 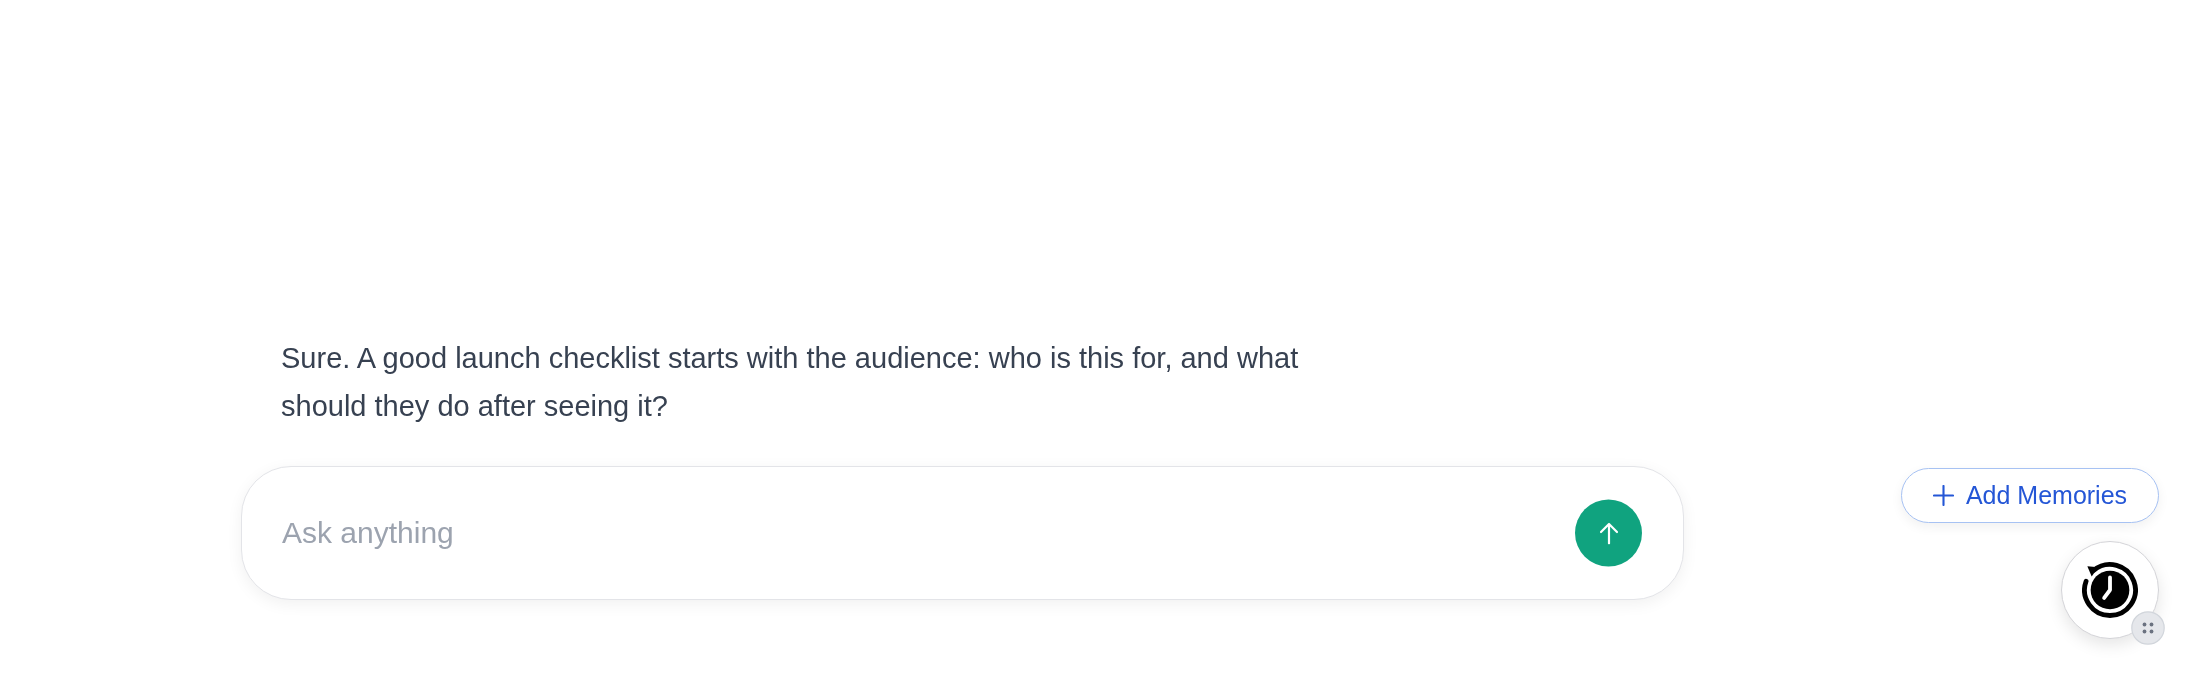 What do you see at coordinates (2148, 628) in the screenshot?
I see `drag-handle-icon` at bounding box center [2148, 628].